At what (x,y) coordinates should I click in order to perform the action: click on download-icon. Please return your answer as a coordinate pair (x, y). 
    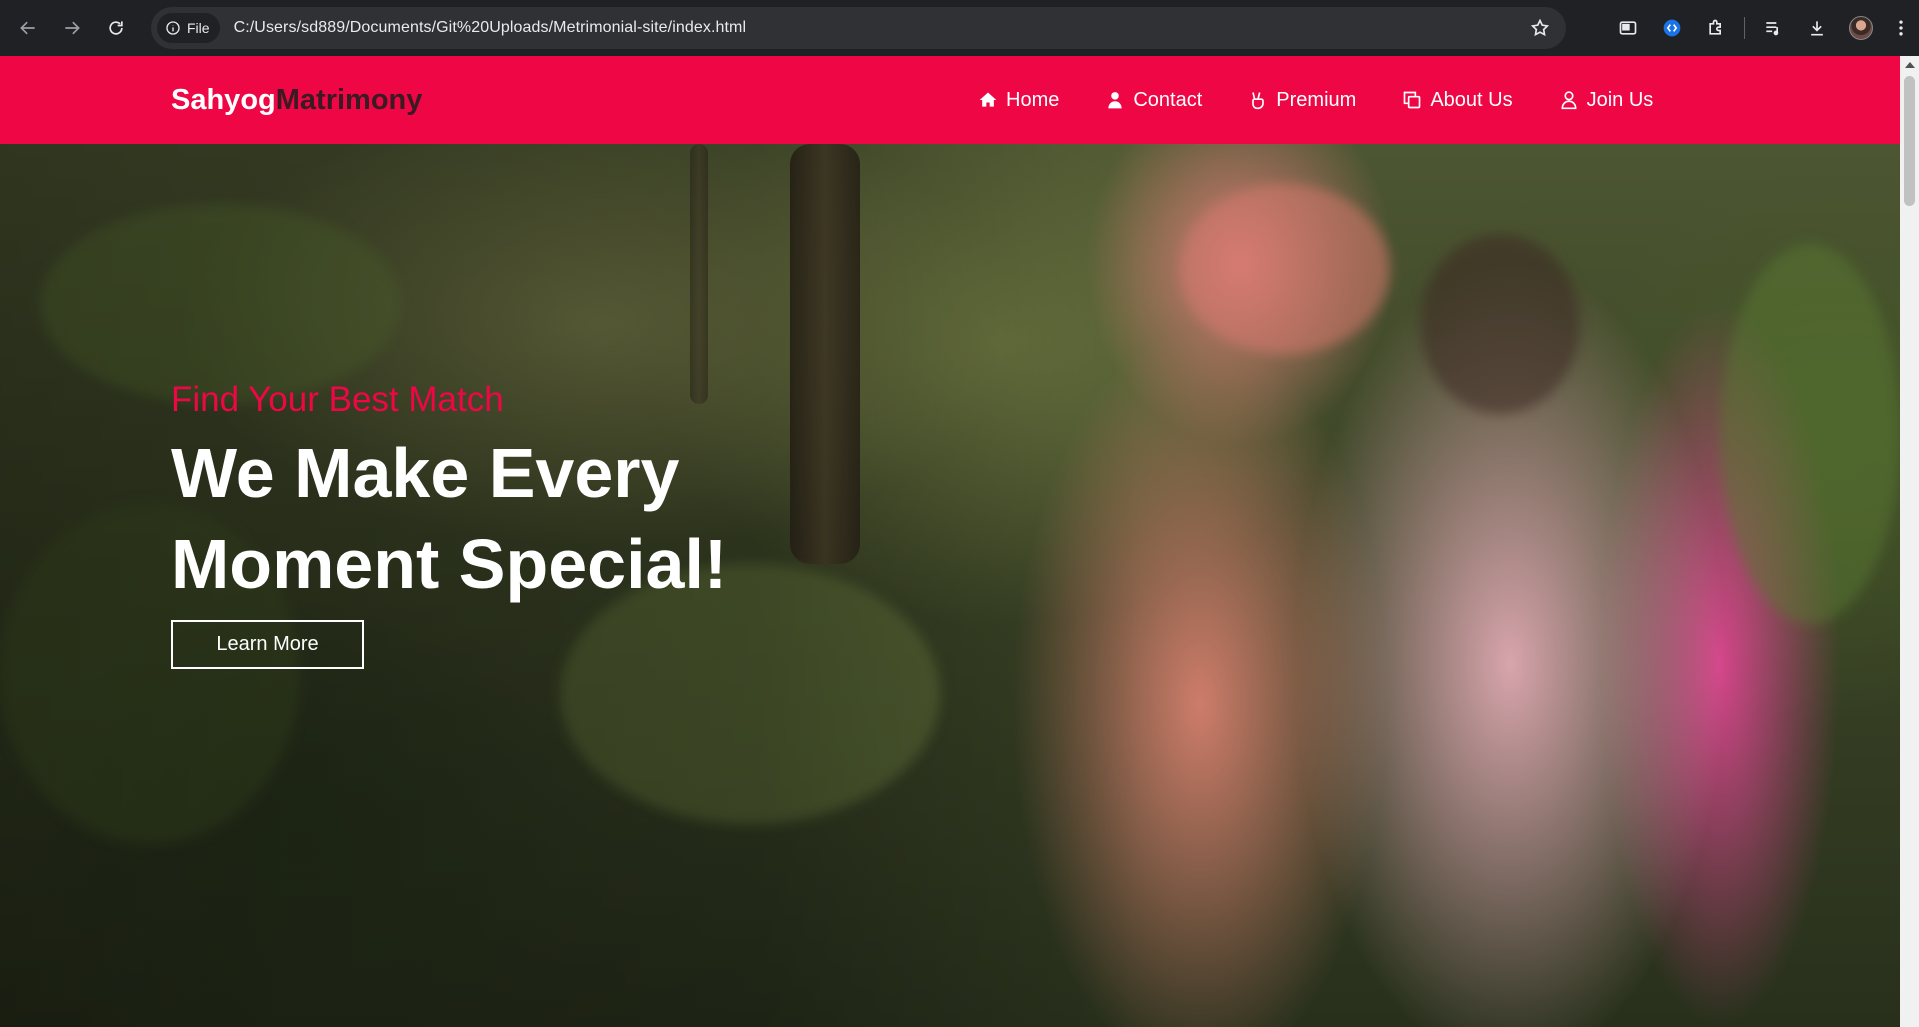
    Looking at the image, I should click on (1817, 28).